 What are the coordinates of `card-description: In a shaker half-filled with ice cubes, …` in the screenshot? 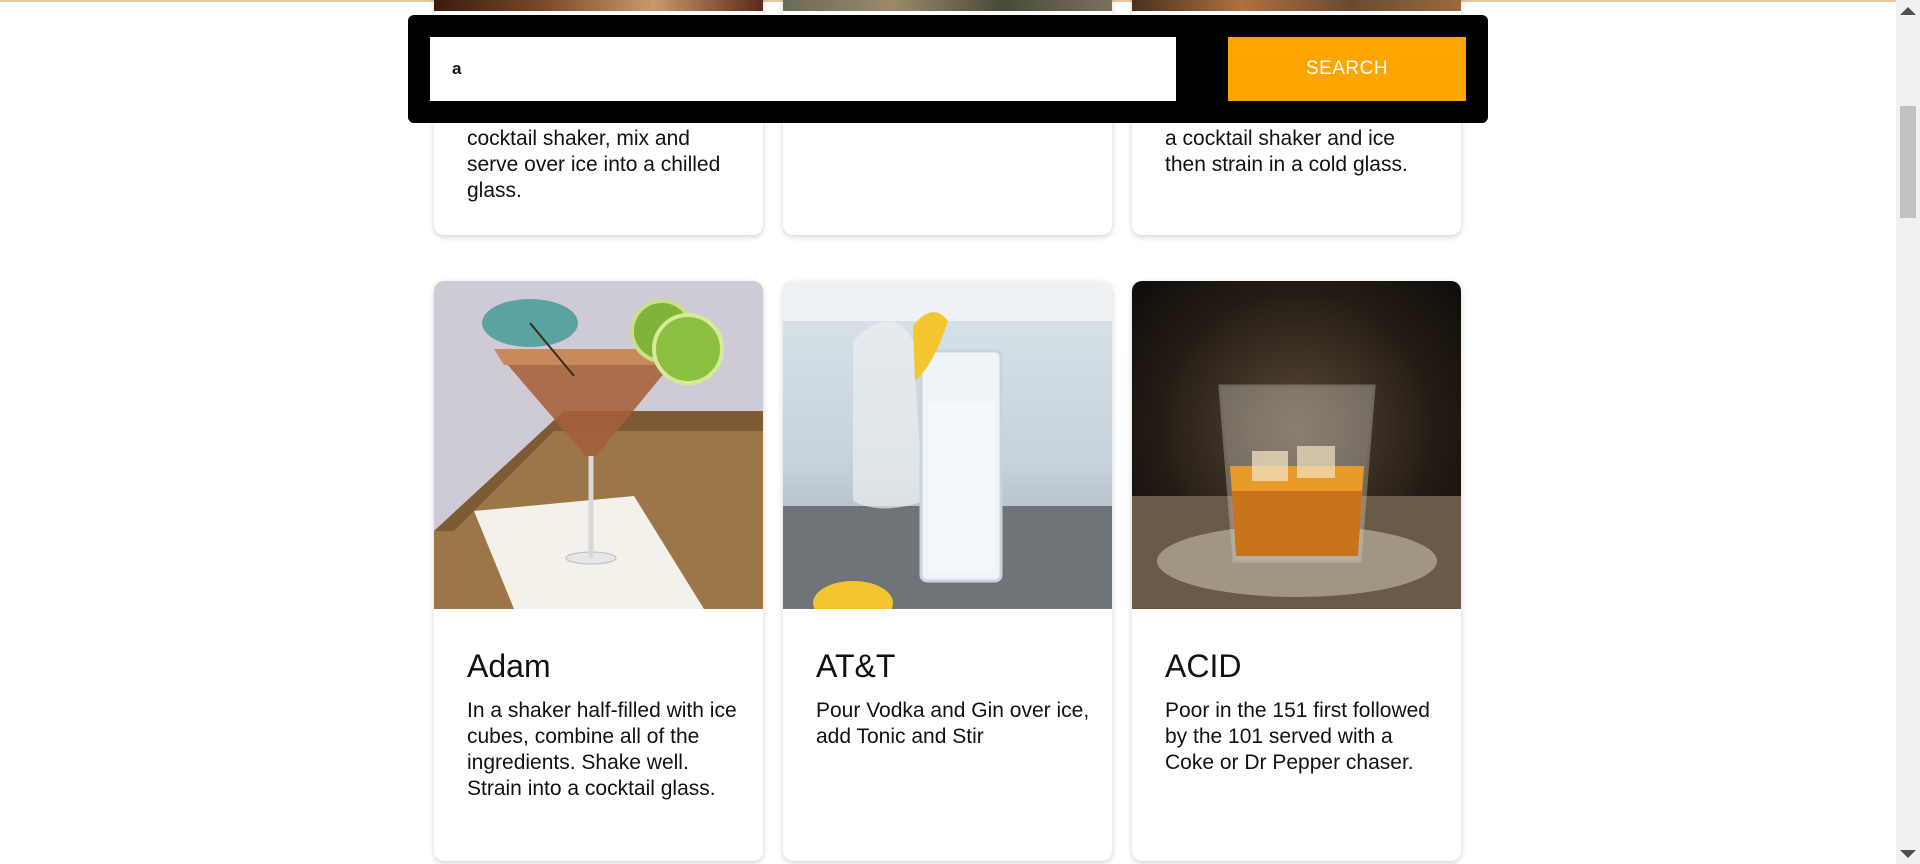 It's located at (602, 749).